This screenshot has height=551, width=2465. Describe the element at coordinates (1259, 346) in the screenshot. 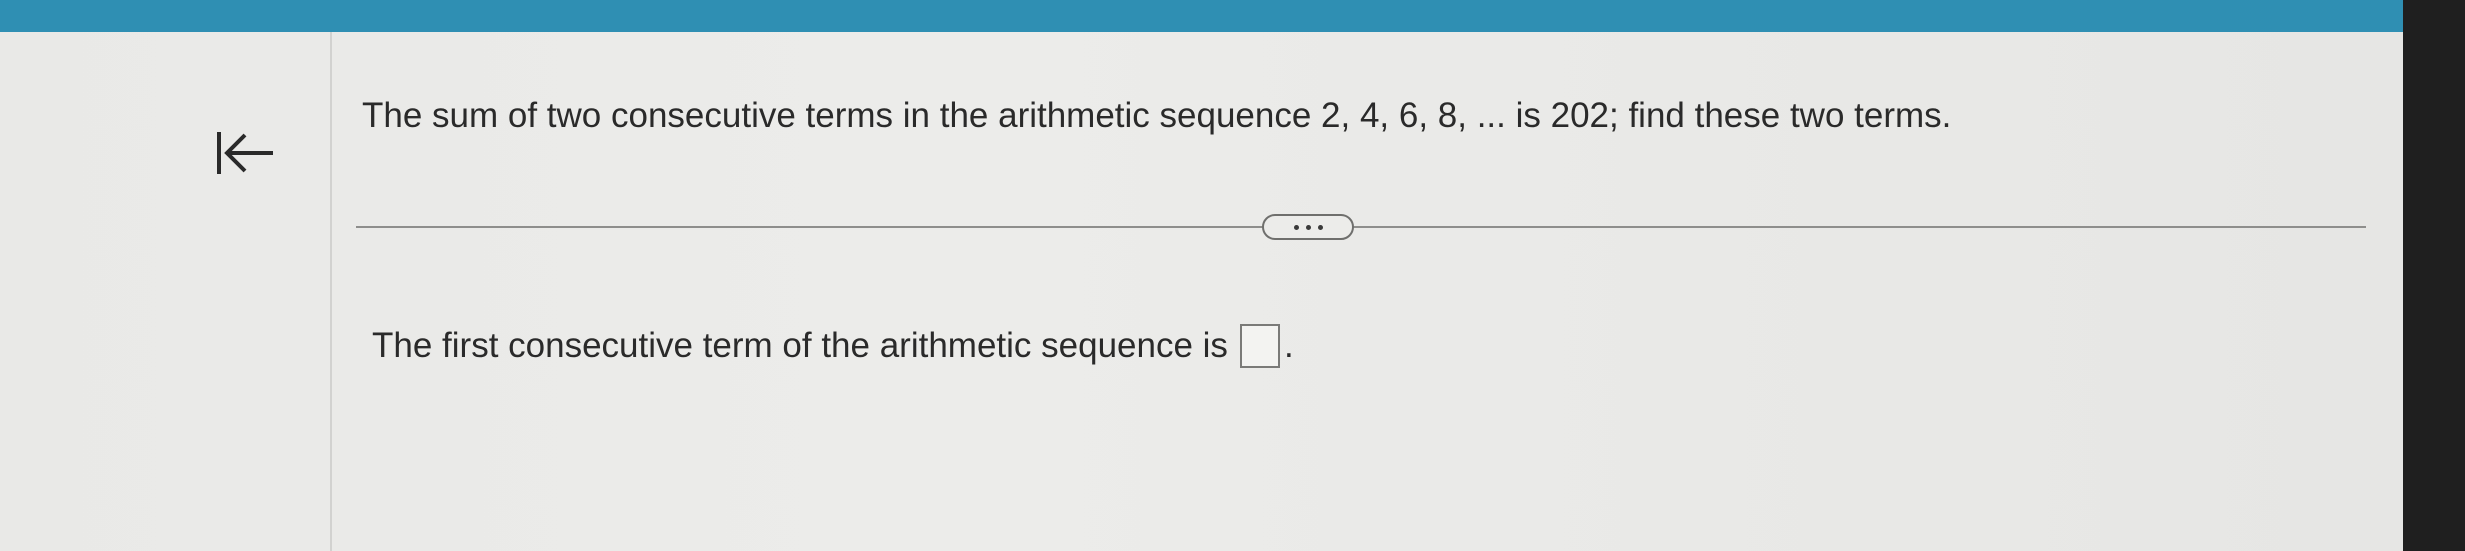

I see `answer-input-box` at that location.